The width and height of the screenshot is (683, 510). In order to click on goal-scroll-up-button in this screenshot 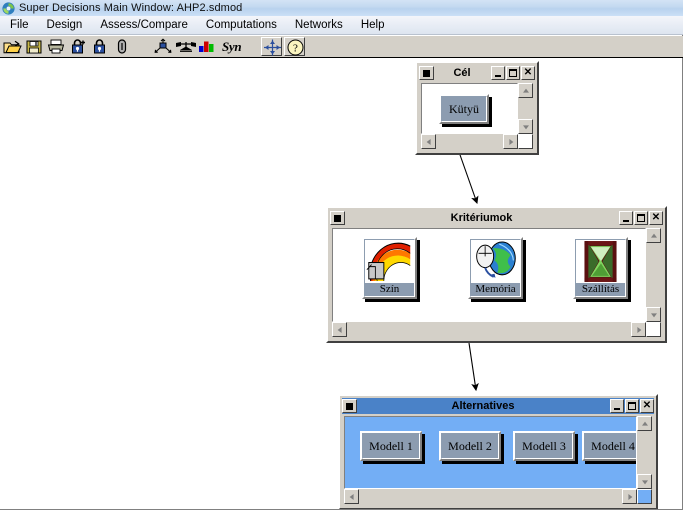, I will do `click(525, 90)`.